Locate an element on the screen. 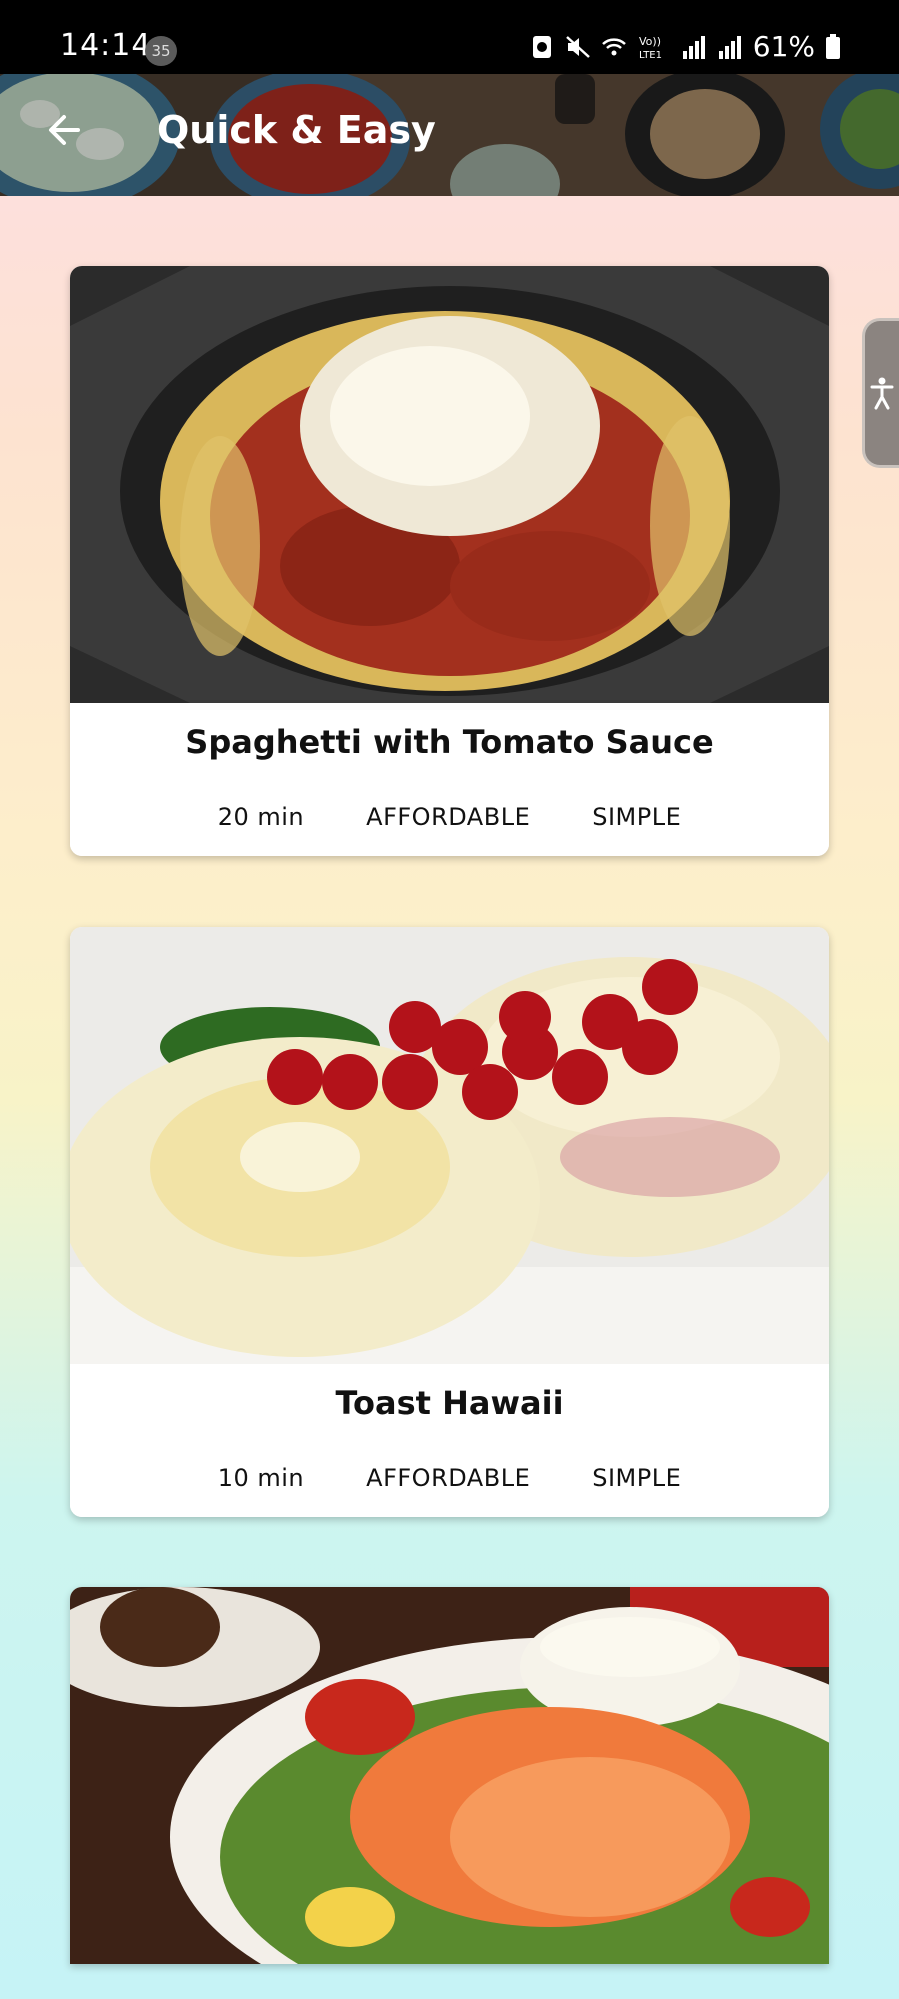 This screenshot has width=899, height=1999. page-title: Quick & Easy is located at coordinates (296, 130).